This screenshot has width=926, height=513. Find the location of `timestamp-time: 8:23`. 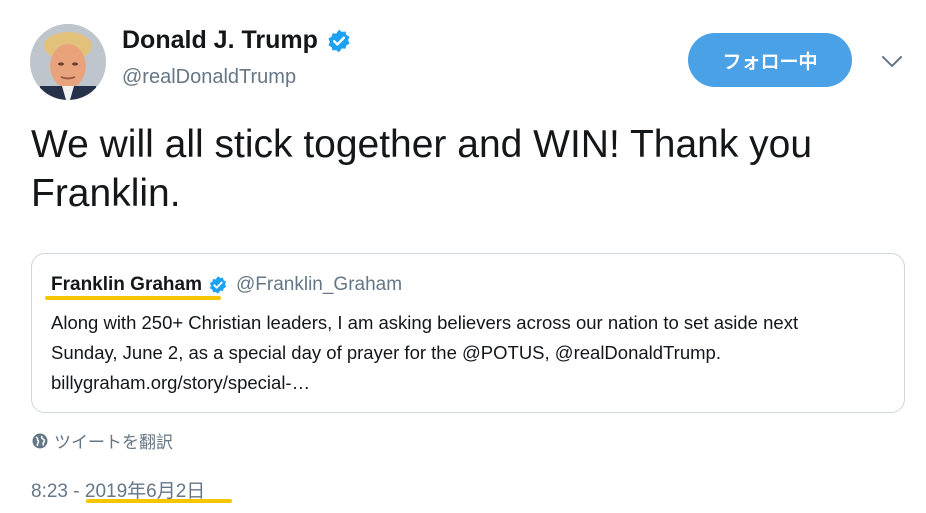

timestamp-time: 8:23 is located at coordinates (49, 491).